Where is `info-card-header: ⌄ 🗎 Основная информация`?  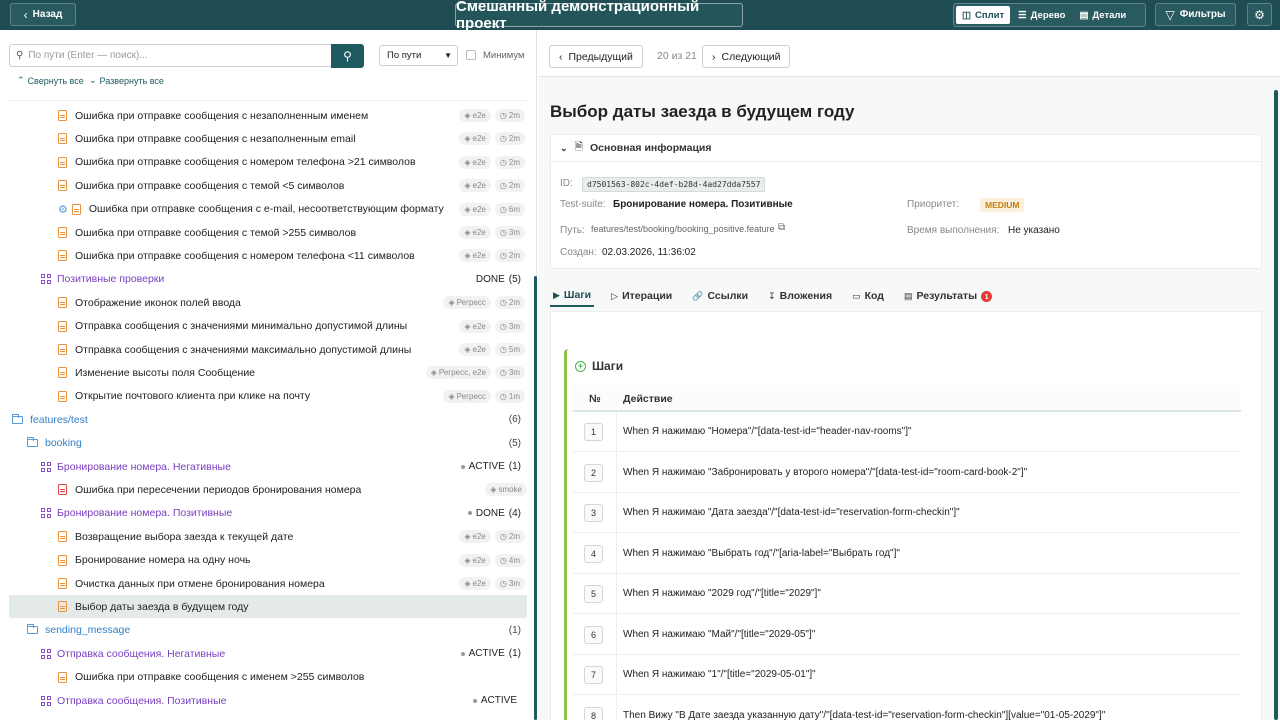 info-card-header: ⌄ 🗎 Основная информация is located at coordinates (906, 148).